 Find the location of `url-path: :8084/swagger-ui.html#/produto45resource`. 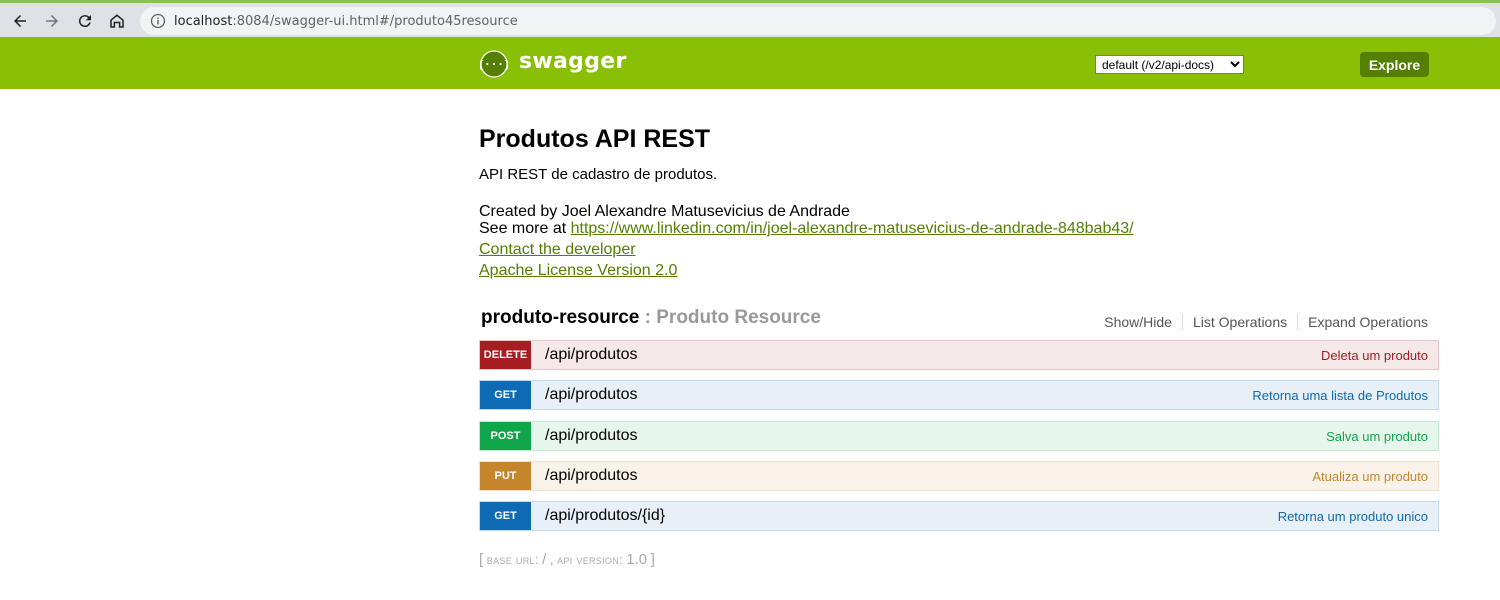

url-path: :8084/swagger-ui.html#/produto45resource is located at coordinates (375, 21).